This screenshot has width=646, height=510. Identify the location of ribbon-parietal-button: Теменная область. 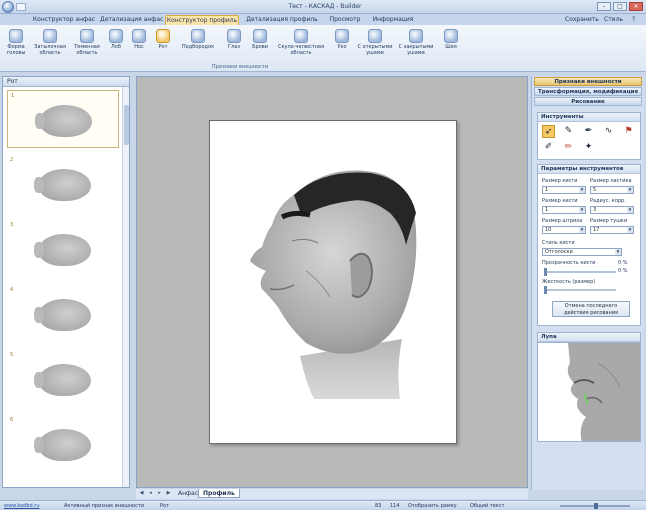
(87, 45).